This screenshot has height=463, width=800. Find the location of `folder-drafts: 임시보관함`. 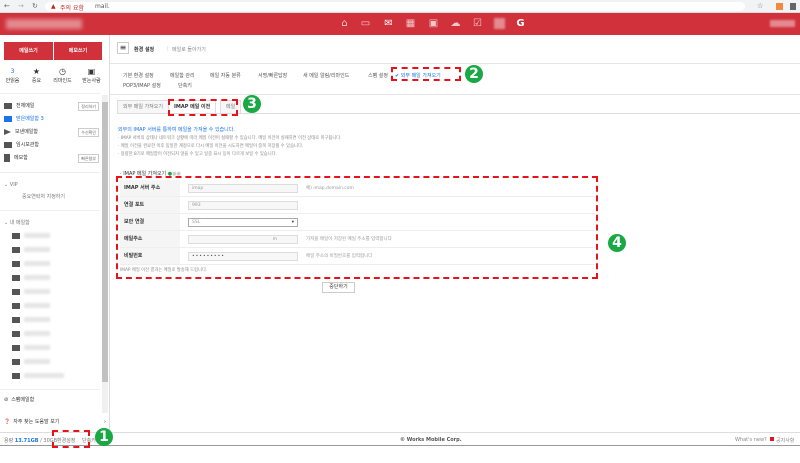

folder-drafts: 임시보관함 is located at coordinates (51, 145).